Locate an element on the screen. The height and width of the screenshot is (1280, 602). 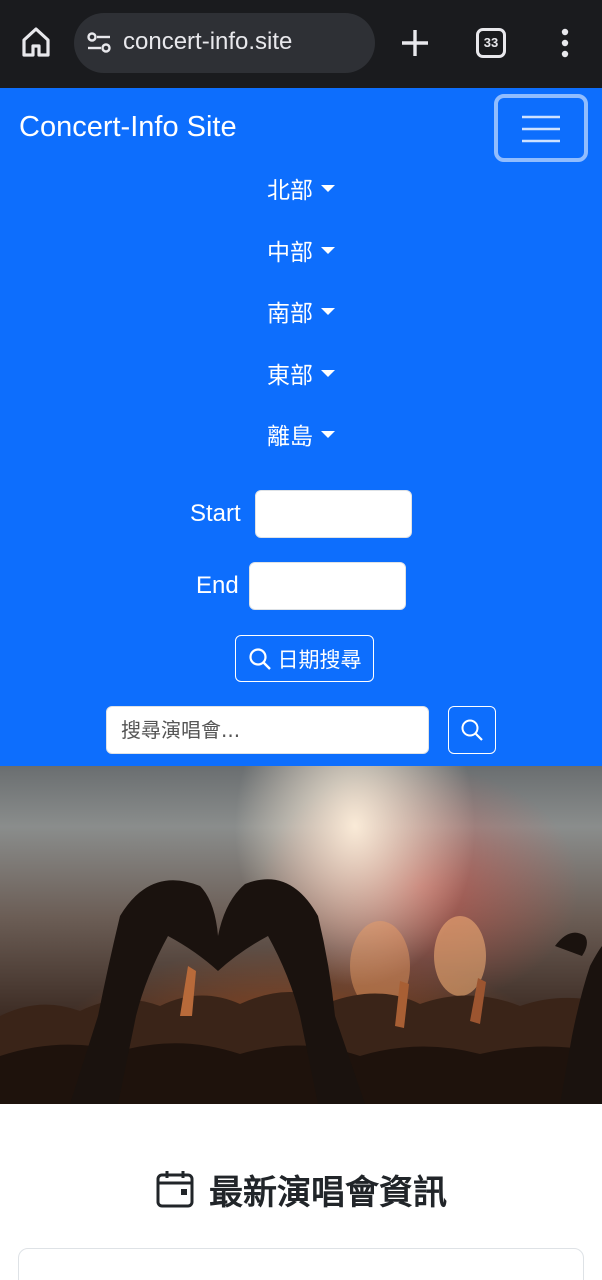
date-search-label: 日期搜尋 is located at coordinates (319, 659).